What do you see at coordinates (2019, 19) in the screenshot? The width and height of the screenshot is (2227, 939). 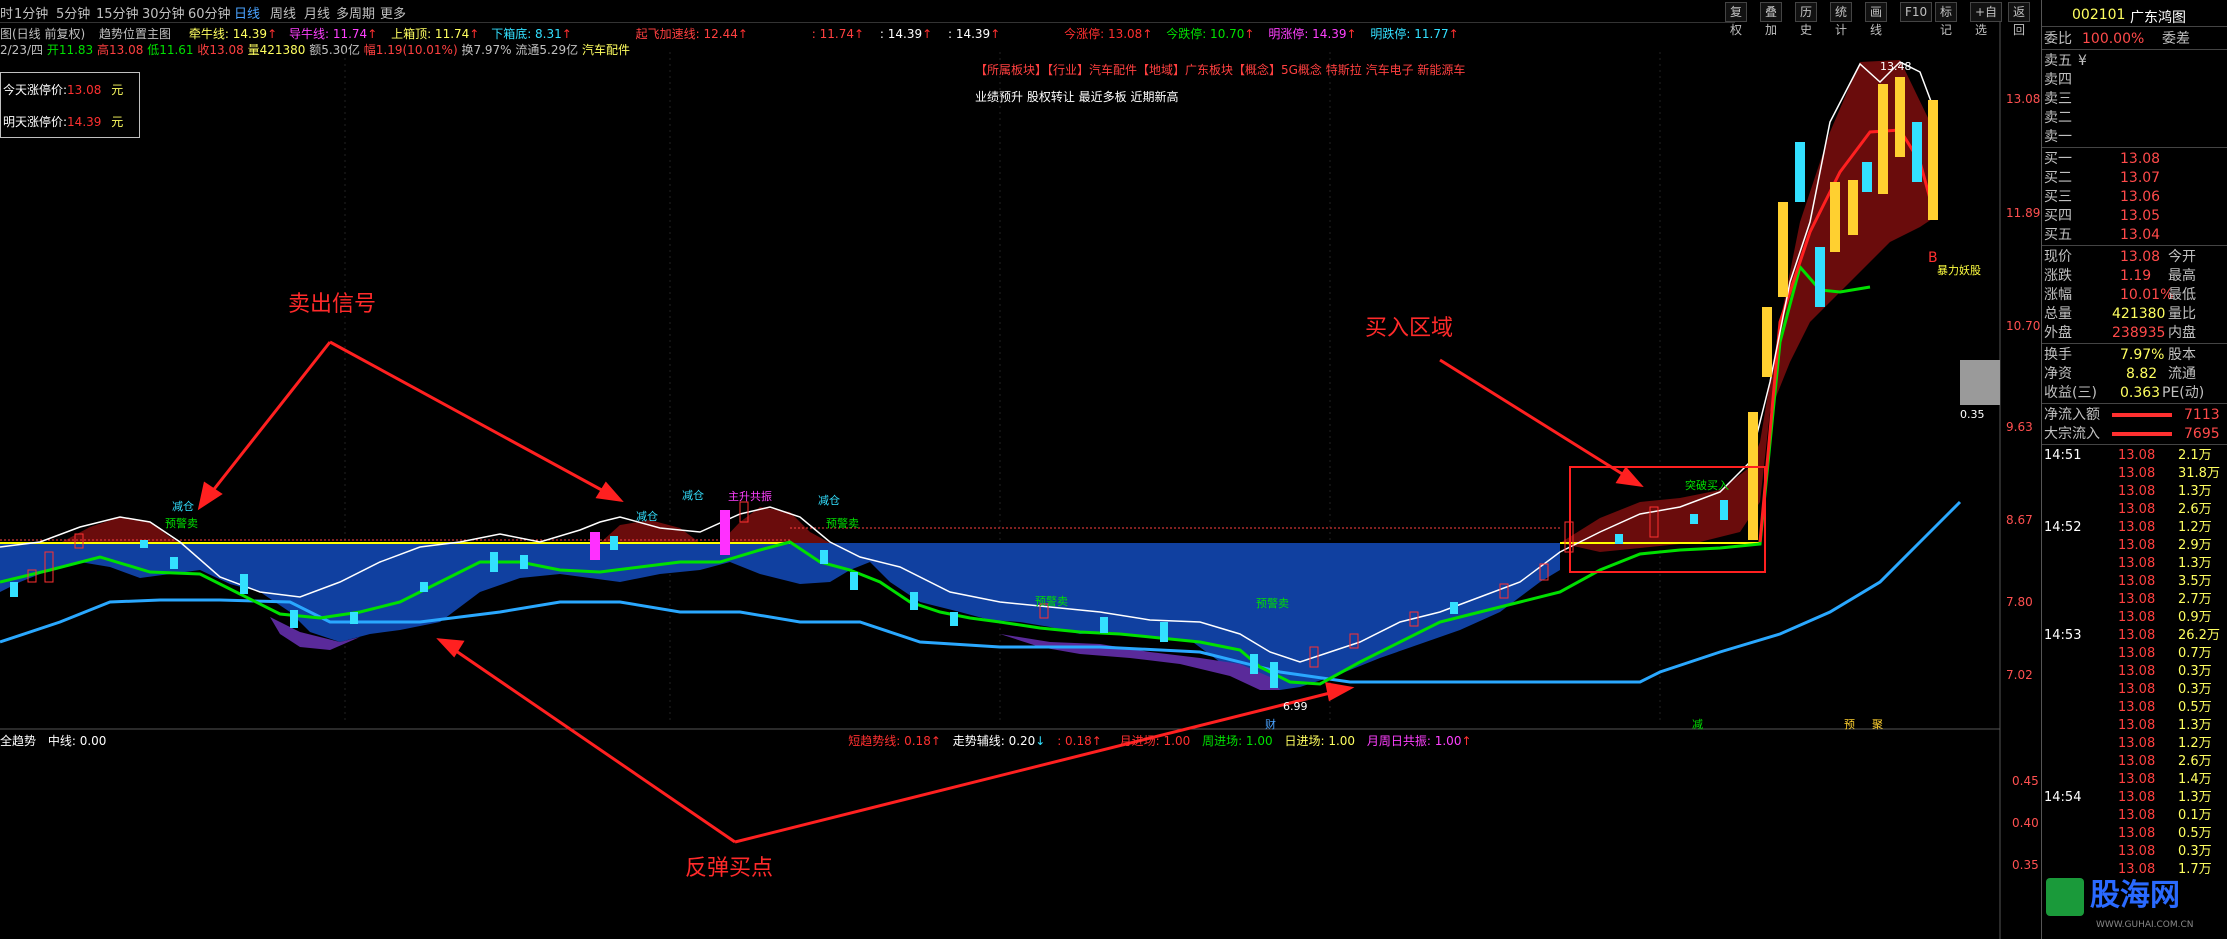 I see `back-button: 返回` at bounding box center [2019, 19].